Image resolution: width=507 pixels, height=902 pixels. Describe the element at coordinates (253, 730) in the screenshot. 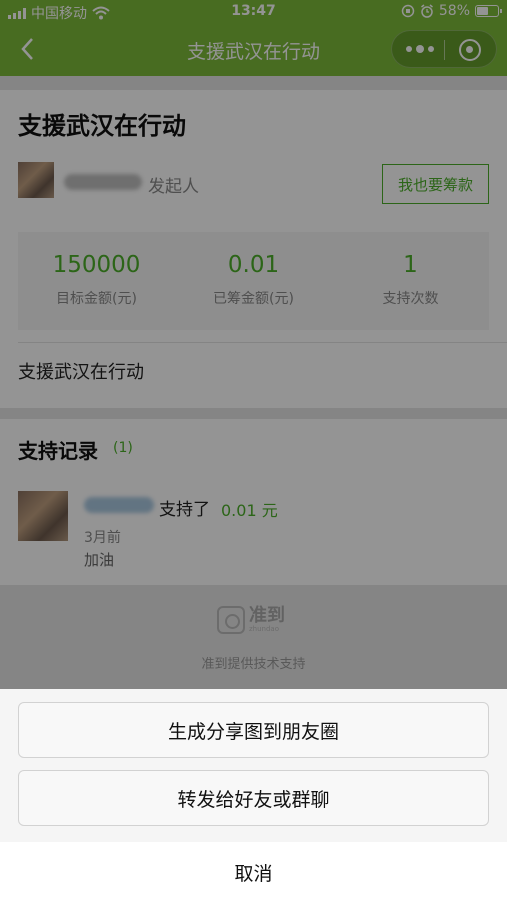

I see `share-to-moments-button: 生成分享图到朋友圈` at that location.